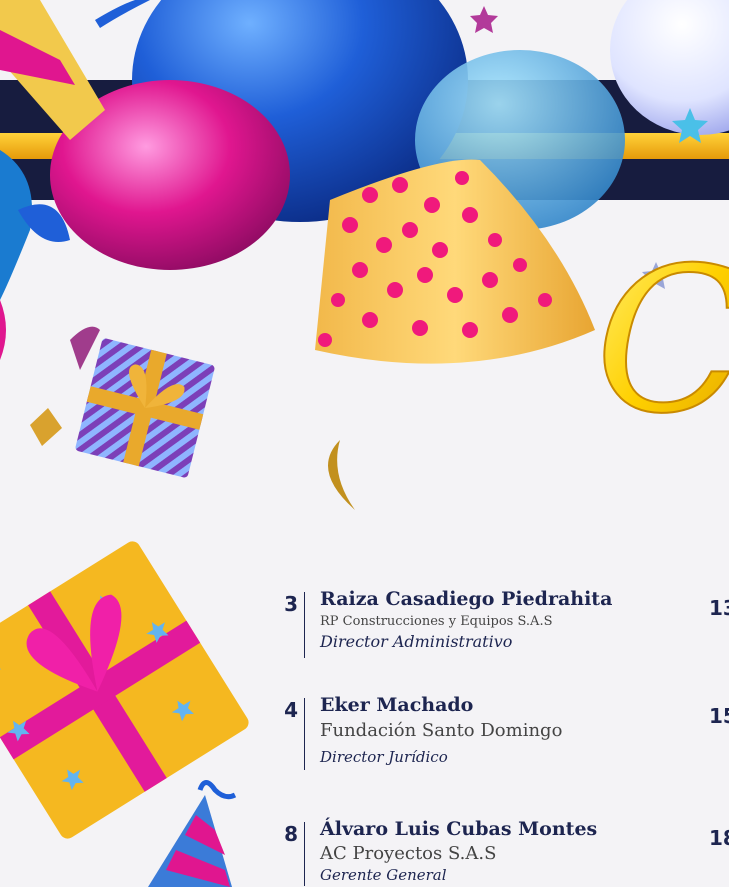 The image size is (729, 887). Describe the element at coordinates (291, 834) in the screenshot. I see `day-number: 8` at that location.